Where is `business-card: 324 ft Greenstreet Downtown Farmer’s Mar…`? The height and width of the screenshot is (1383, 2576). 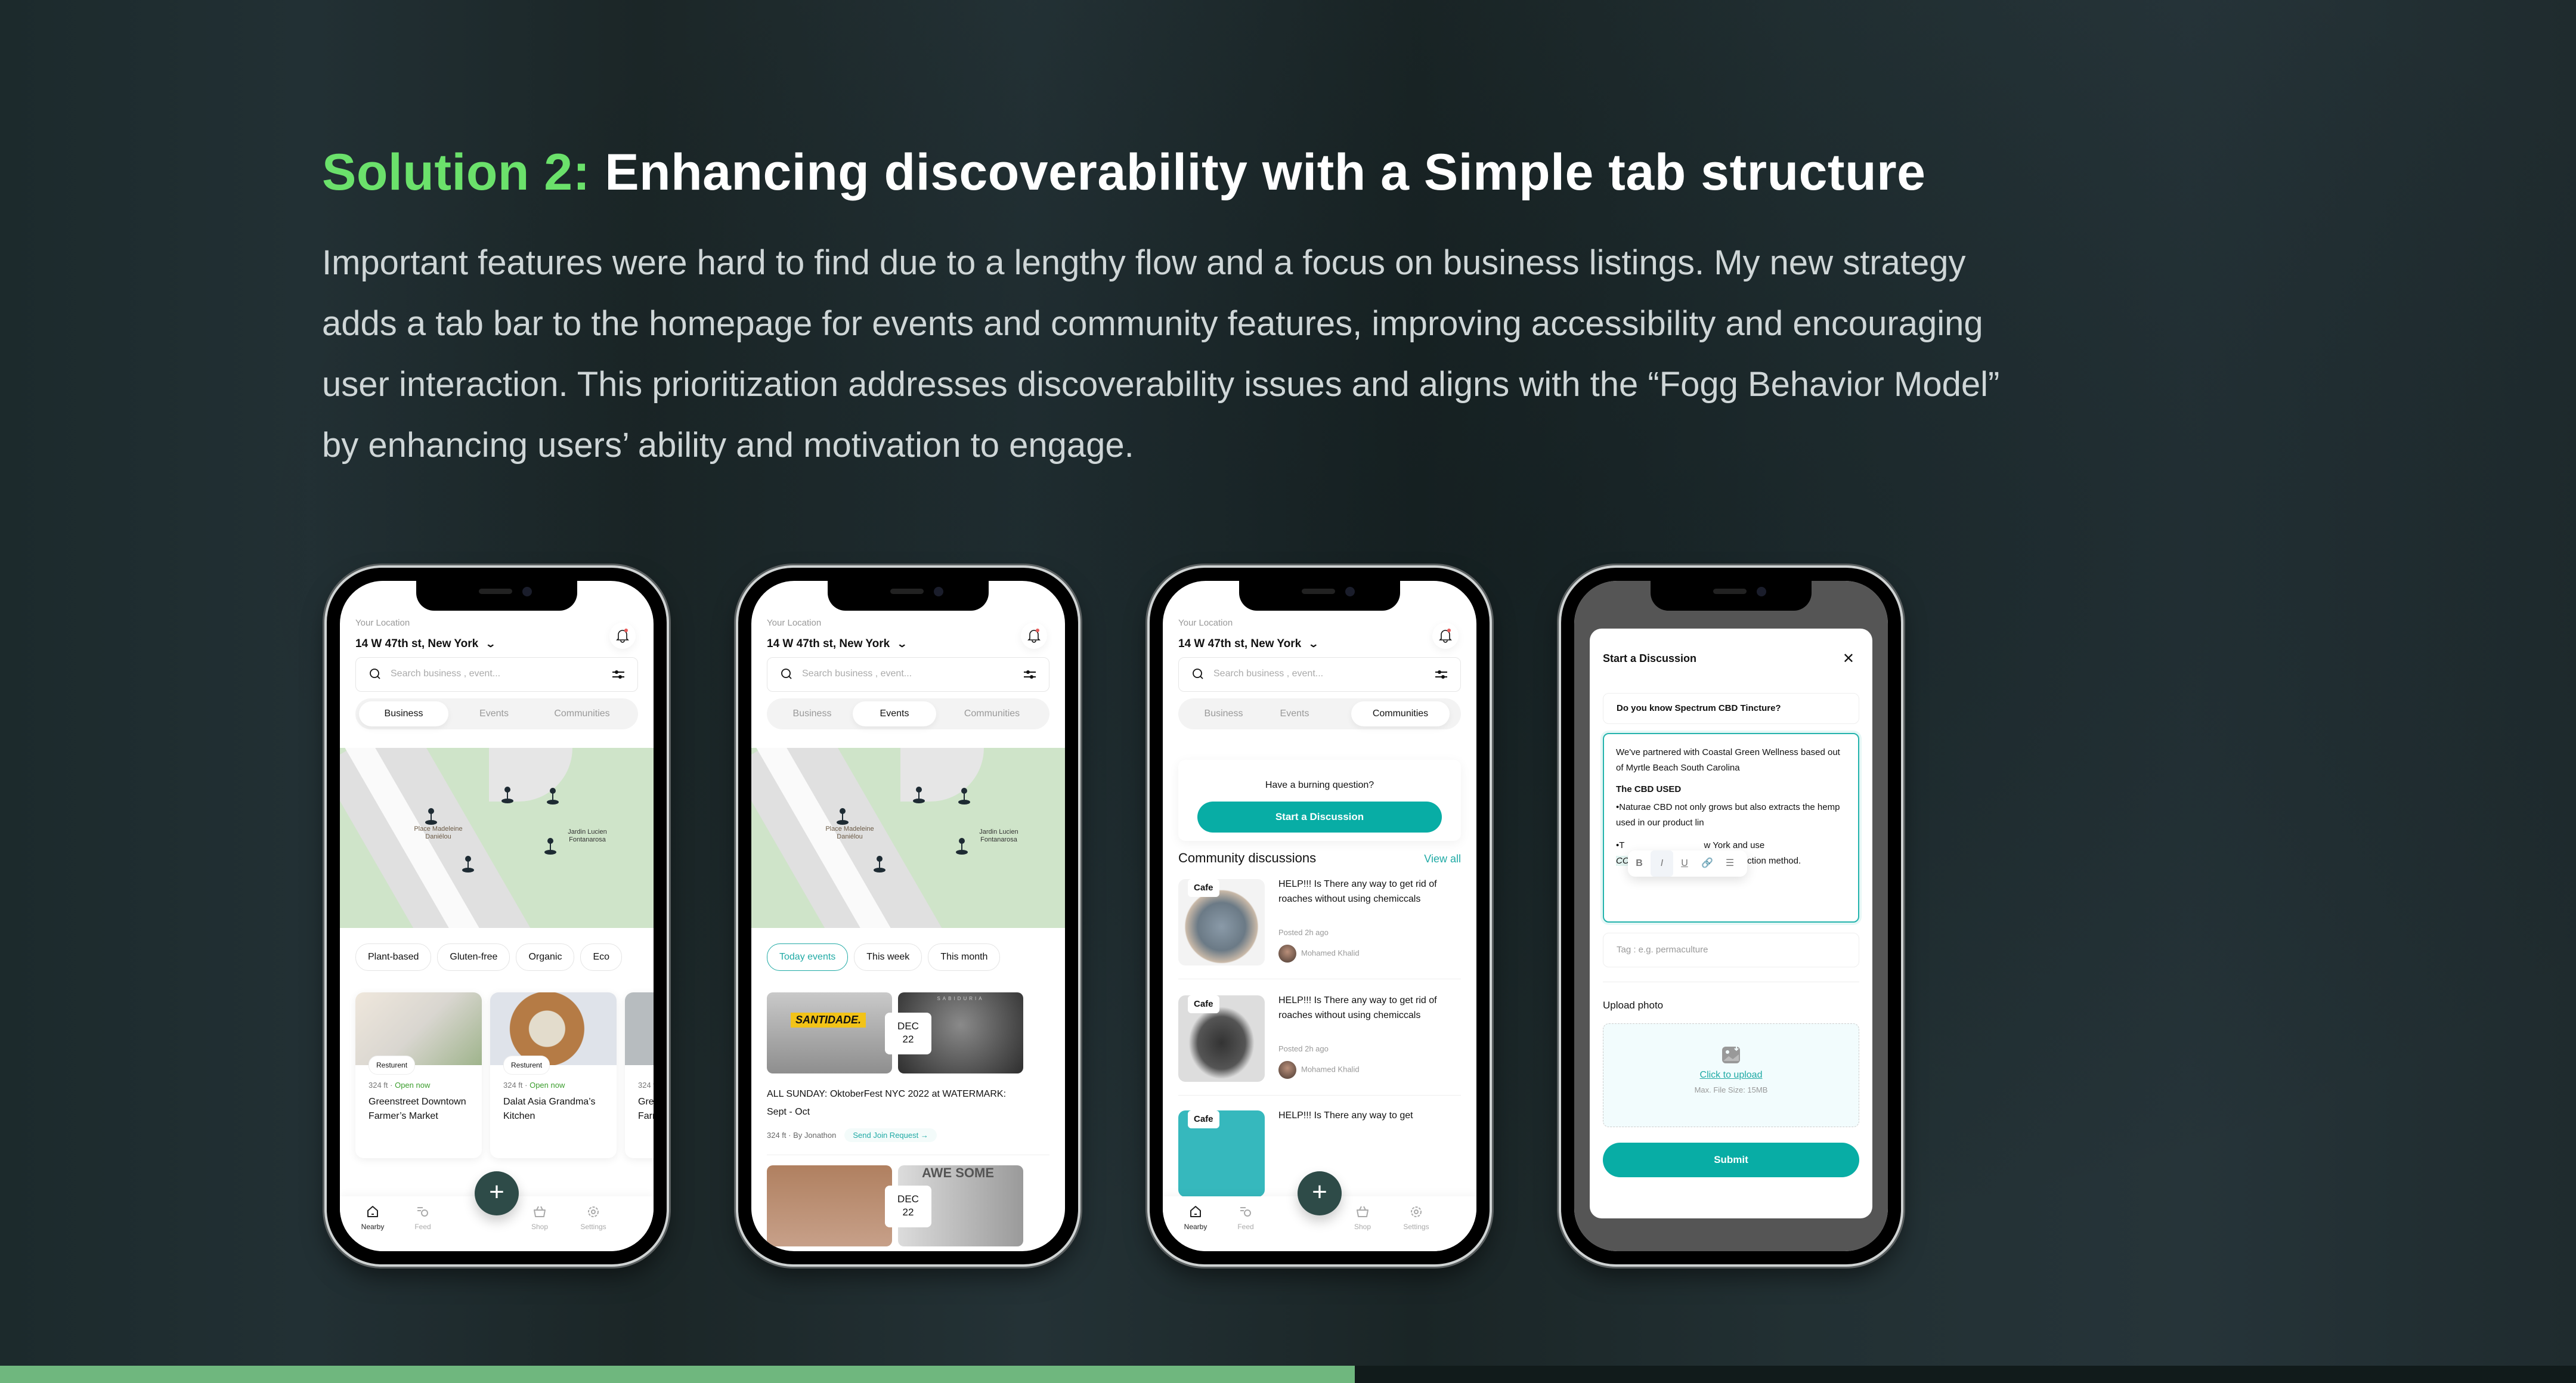 business-card: 324 ft Greenstreet Downtown Farmer’s Mar… is located at coordinates (639, 1075).